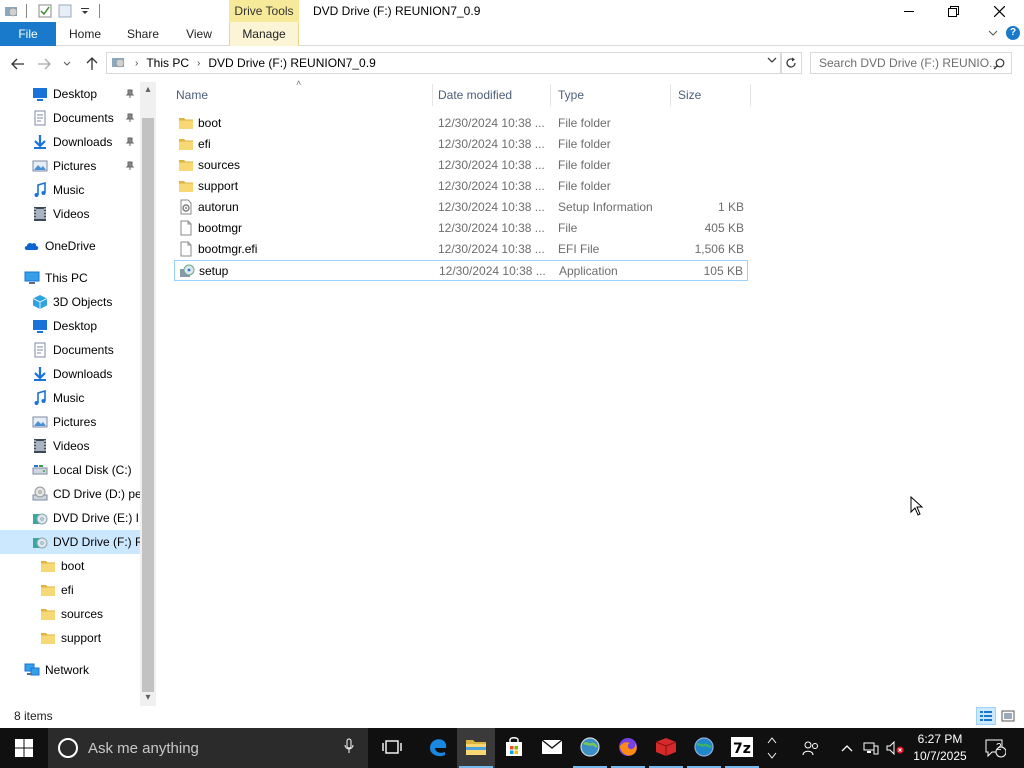 The width and height of the screenshot is (1024, 768). I want to click on back-button, so click(18, 64).